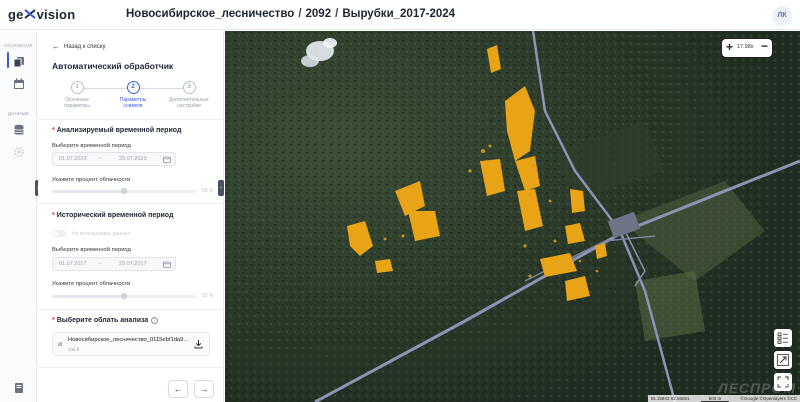 This screenshot has height=402, width=800. I want to click on prev-step-button: ←, so click(178, 389).